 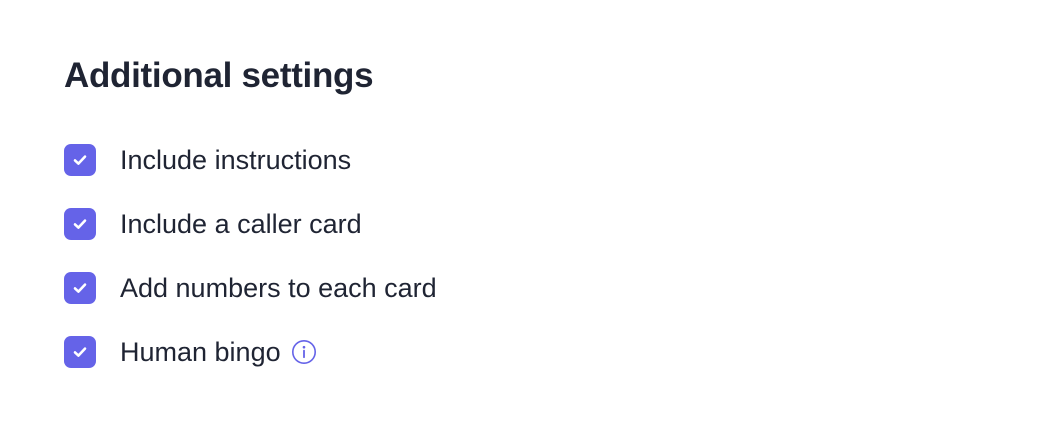 What do you see at coordinates (236, 160) in the screenshot?
I see `option-label: Include instructions` at bounding box center [236, 160].